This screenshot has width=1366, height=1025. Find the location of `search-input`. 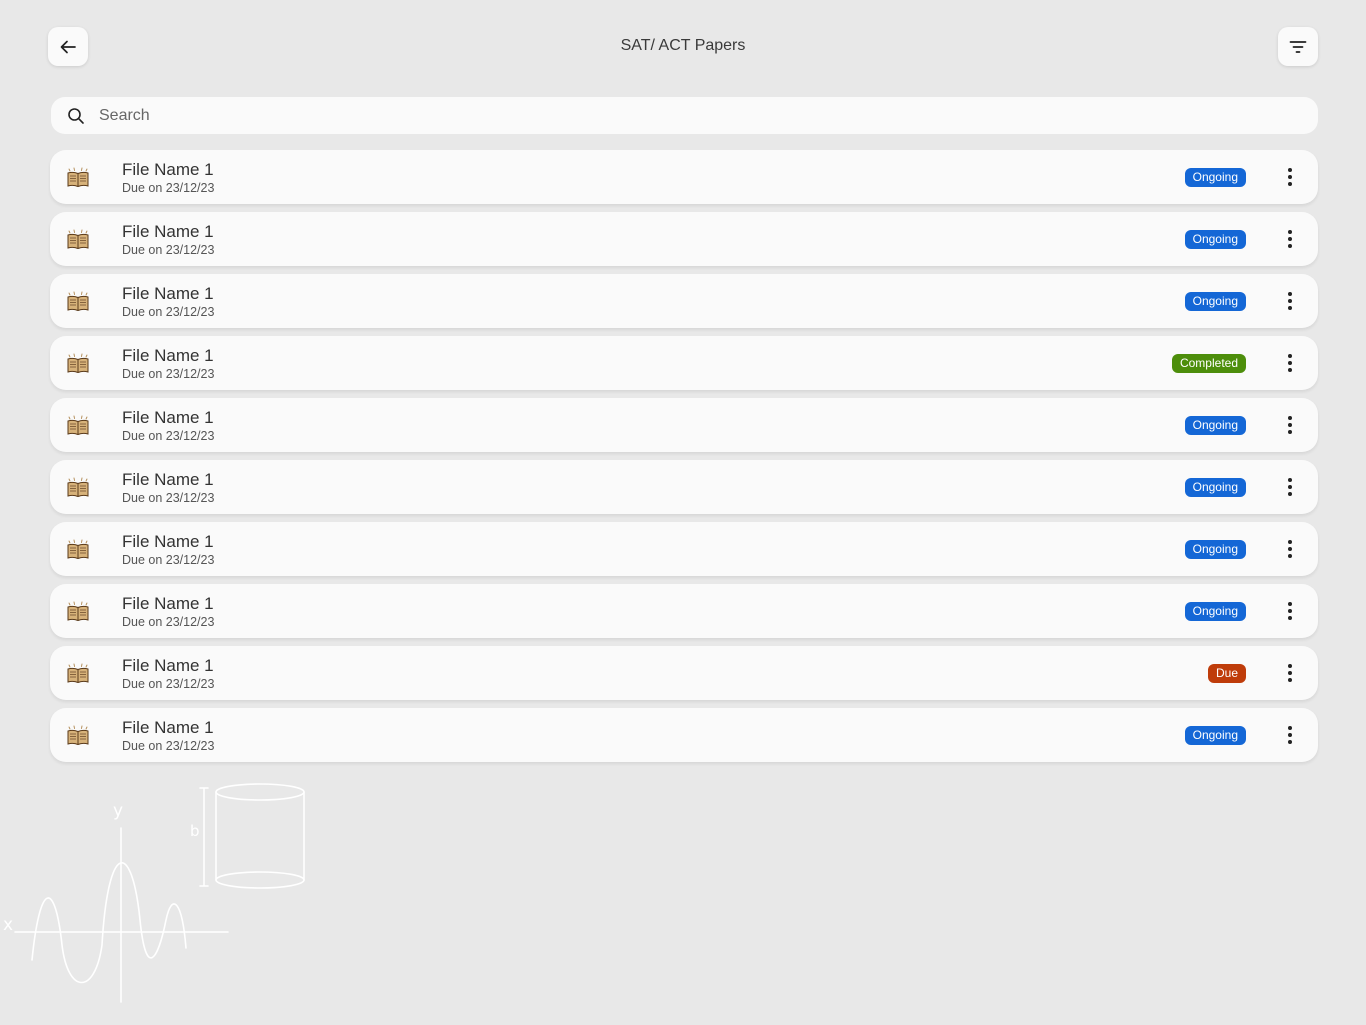

search-input is located at coordinates (649, 115).